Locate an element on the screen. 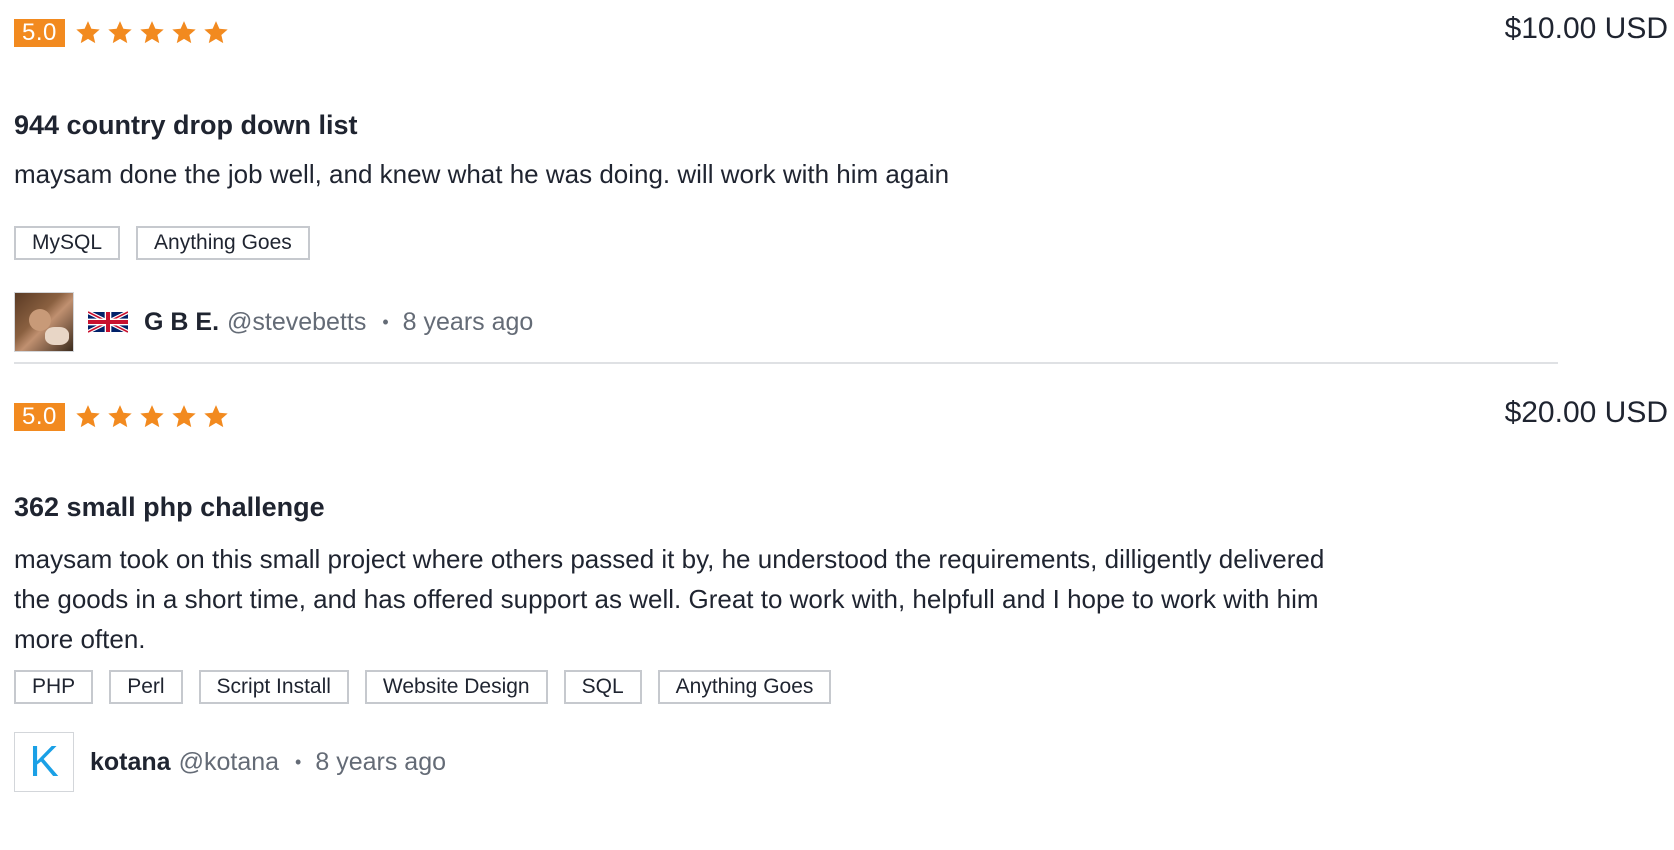  review-header: 5.0 $20.00 USD is located at coordinates (841, 414).